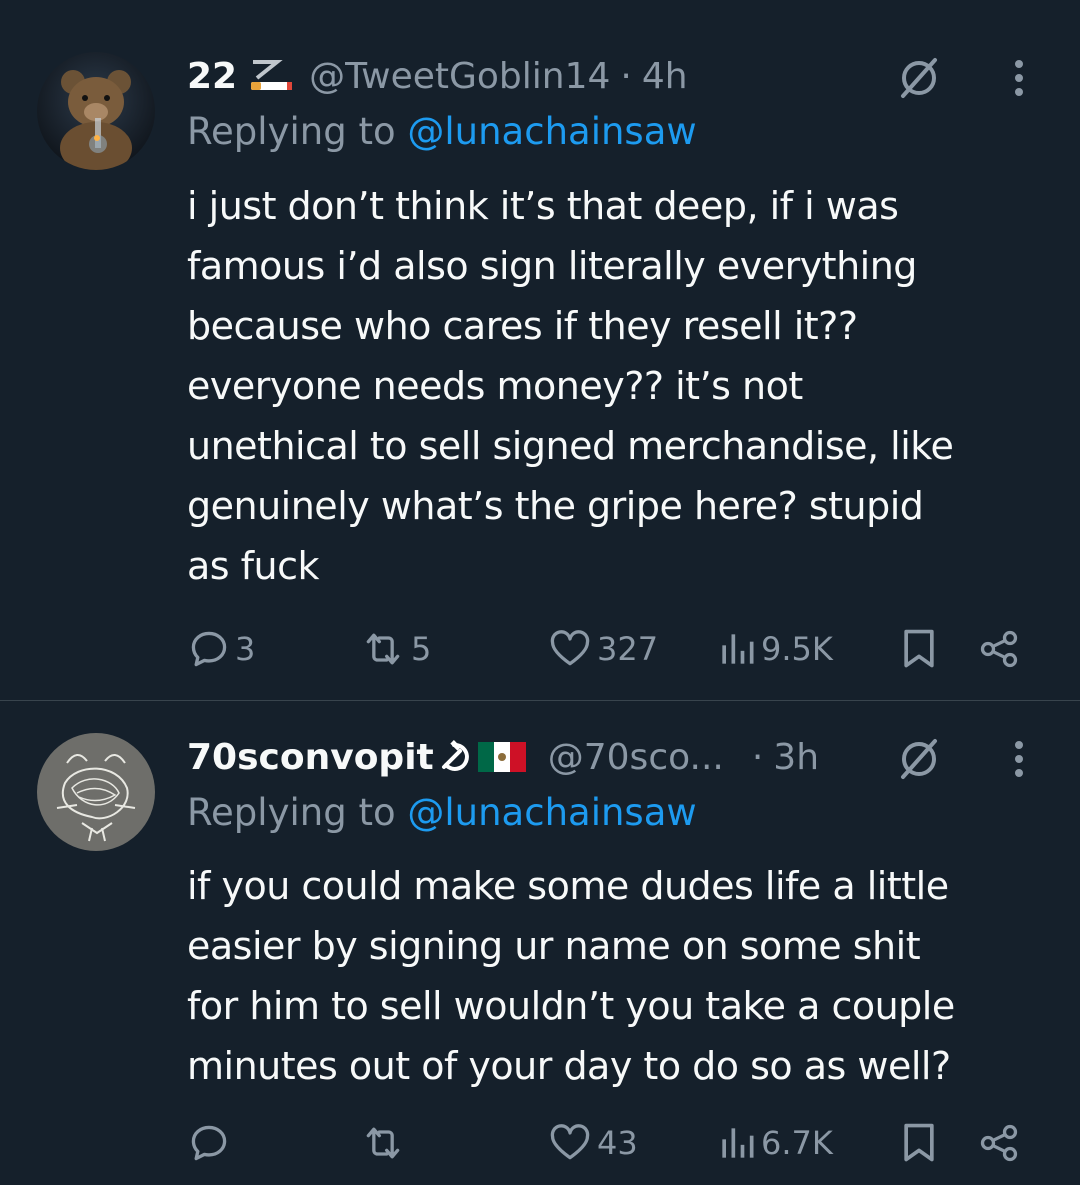 The width and height of the screenshot is (1080, 1185). I want to click on reply-count: 3, so click(245, 649).